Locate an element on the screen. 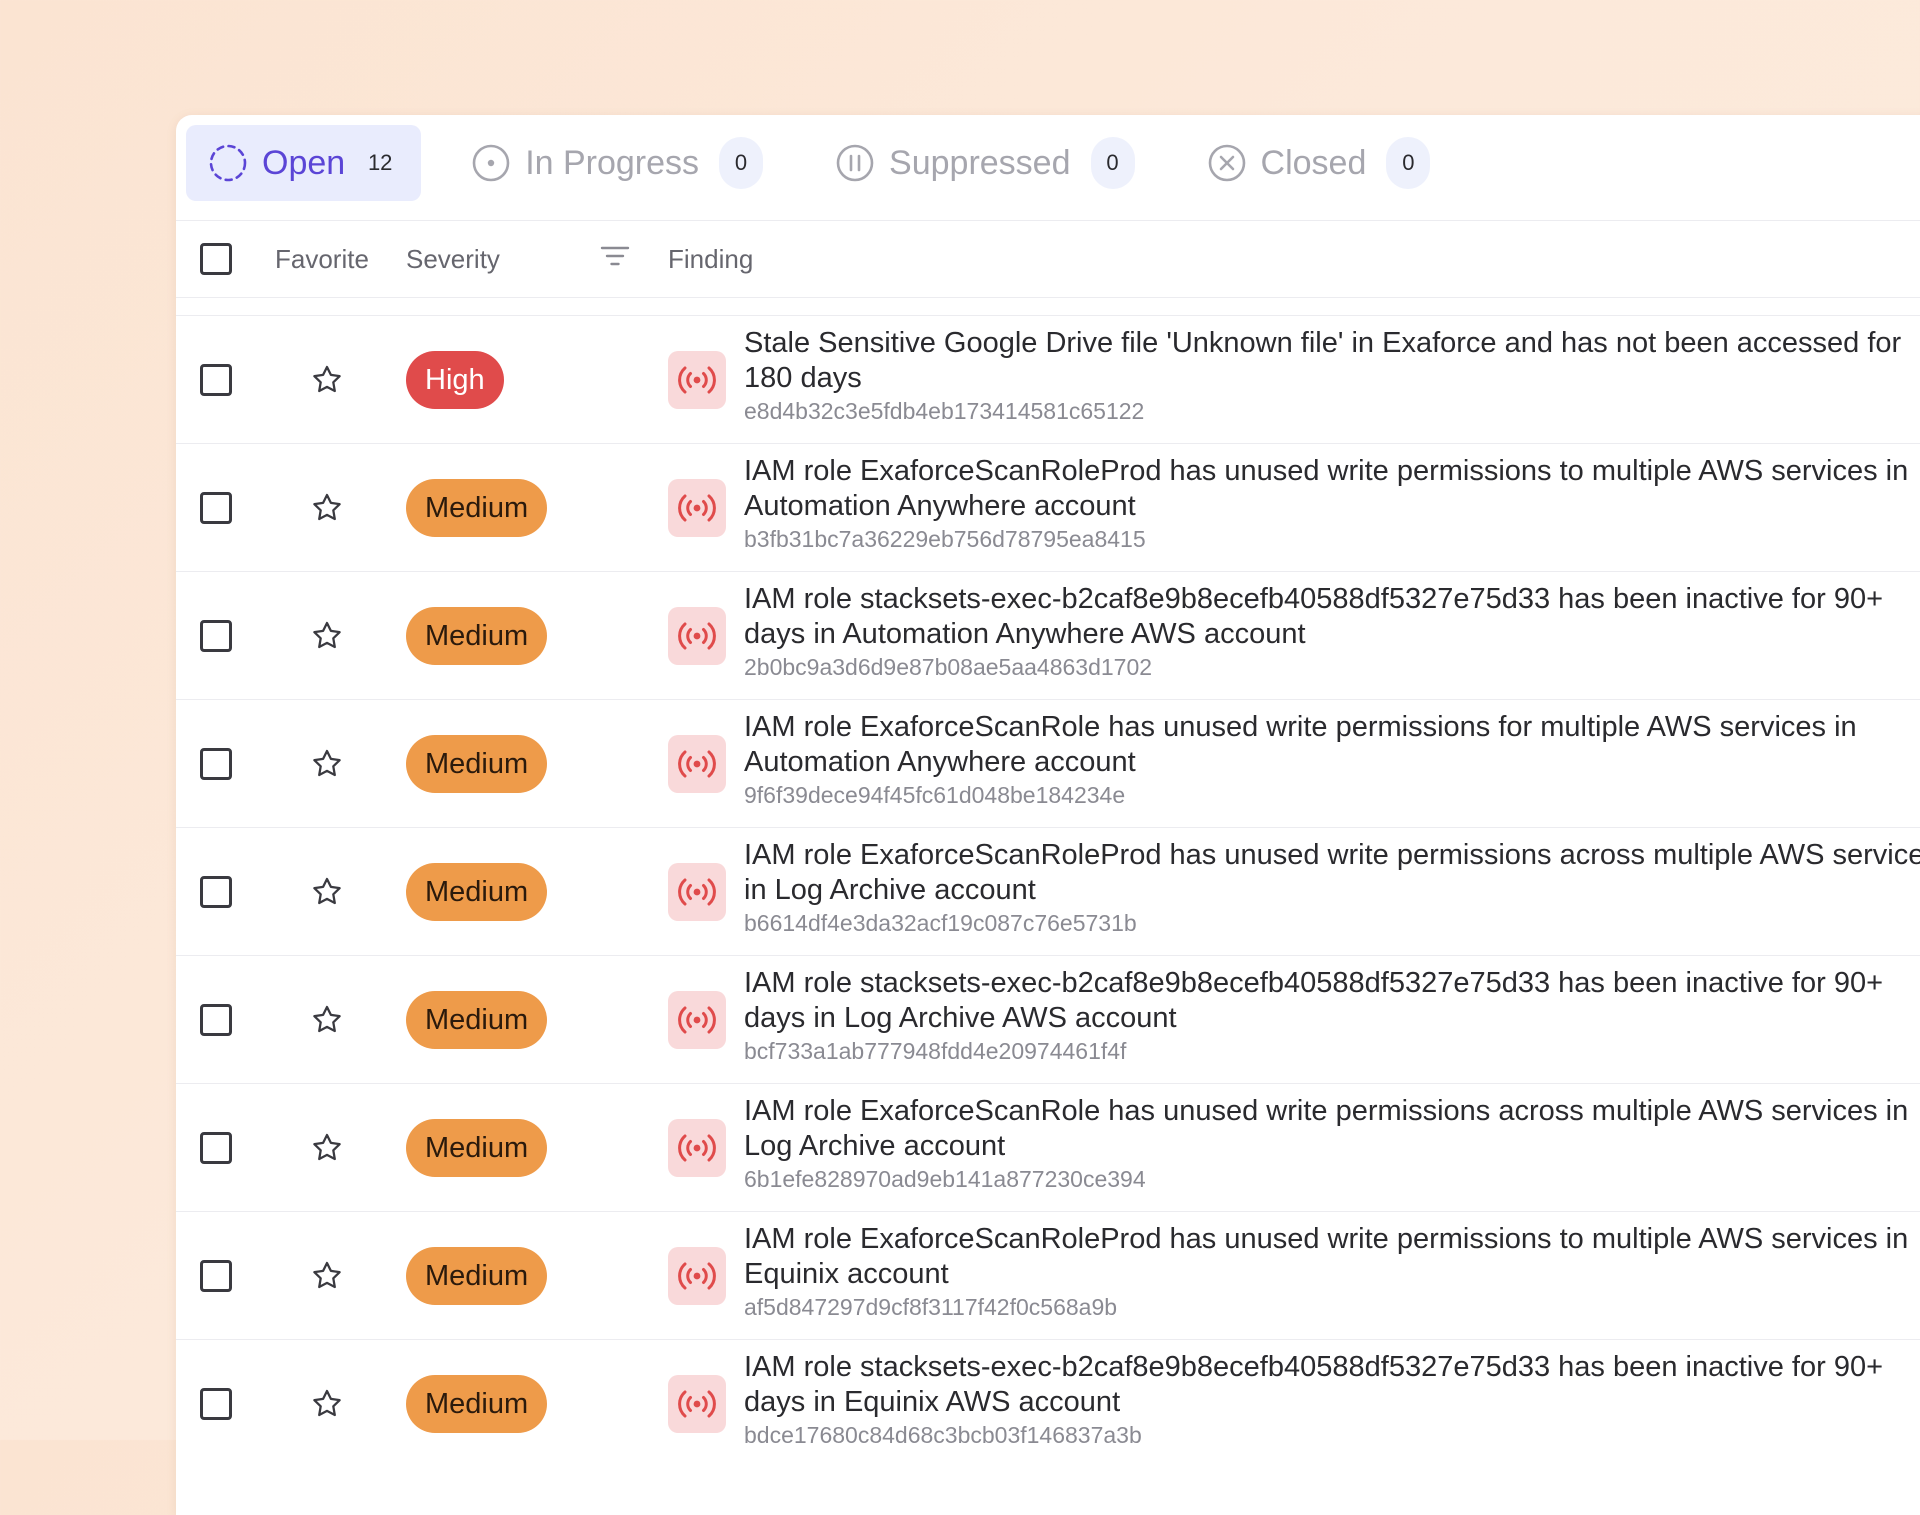 The height and width of the screenshot is (1515, 1920). tab-suppressed: Suppressed 0 is located at coordinates (984, 163).